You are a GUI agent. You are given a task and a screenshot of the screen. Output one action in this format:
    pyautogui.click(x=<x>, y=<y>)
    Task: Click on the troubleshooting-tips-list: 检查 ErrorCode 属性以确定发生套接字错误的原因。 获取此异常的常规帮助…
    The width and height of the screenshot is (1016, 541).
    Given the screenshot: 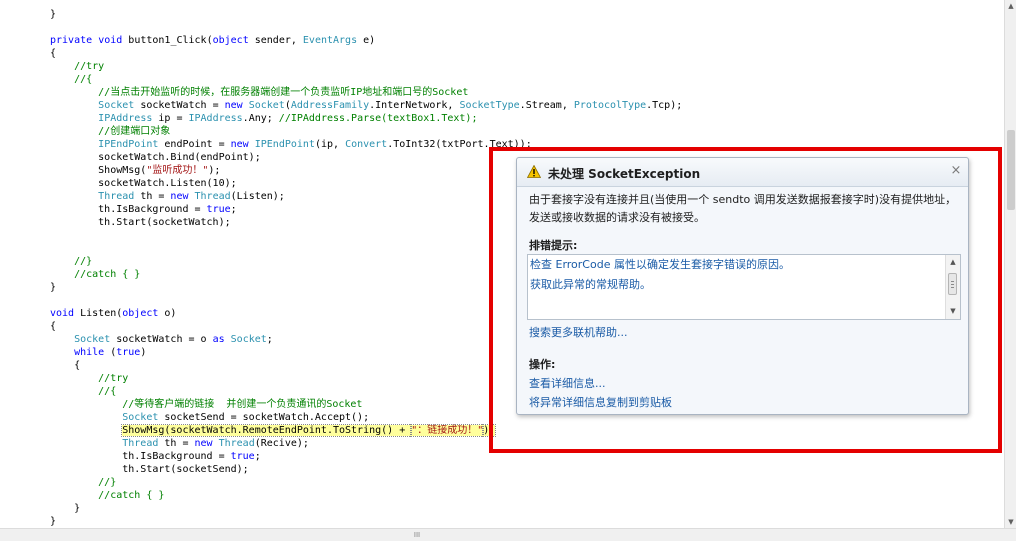 What is the action you would take?
    pyautogui.click(x=744, y=287)
    